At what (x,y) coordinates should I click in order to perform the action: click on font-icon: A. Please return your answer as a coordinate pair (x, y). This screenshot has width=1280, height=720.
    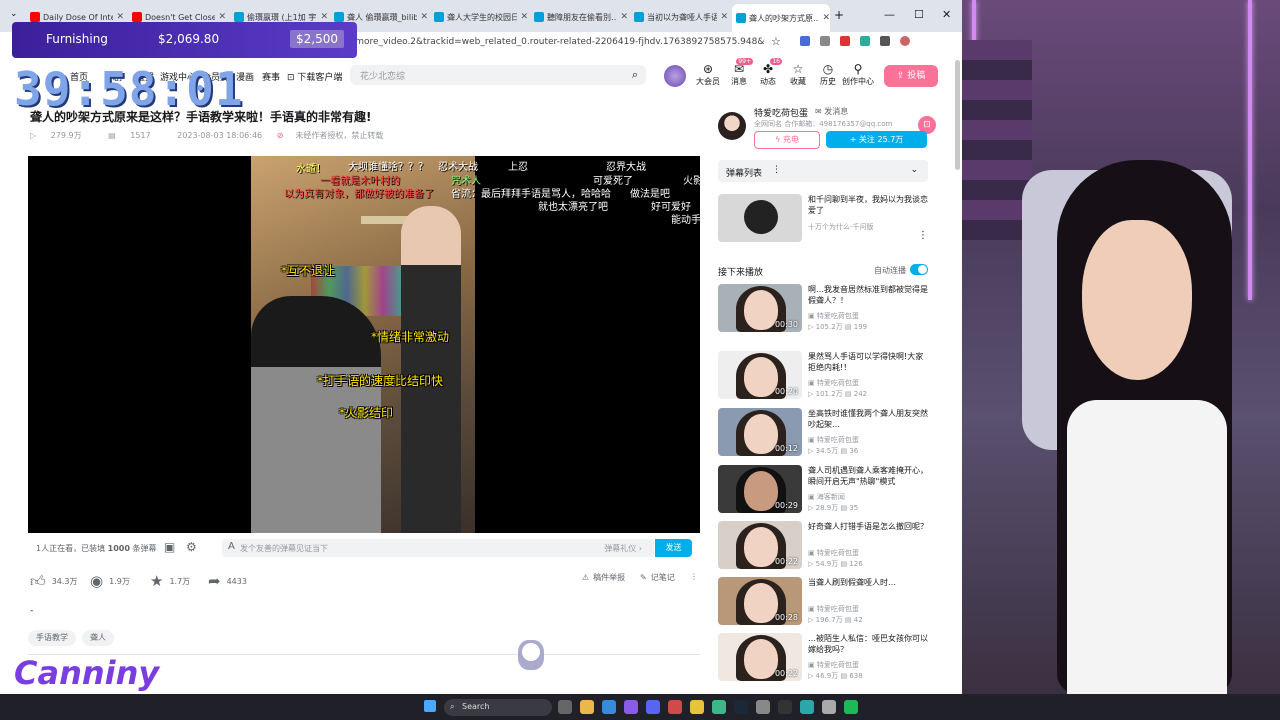
    Looking at the image, I should click on (231, 546).